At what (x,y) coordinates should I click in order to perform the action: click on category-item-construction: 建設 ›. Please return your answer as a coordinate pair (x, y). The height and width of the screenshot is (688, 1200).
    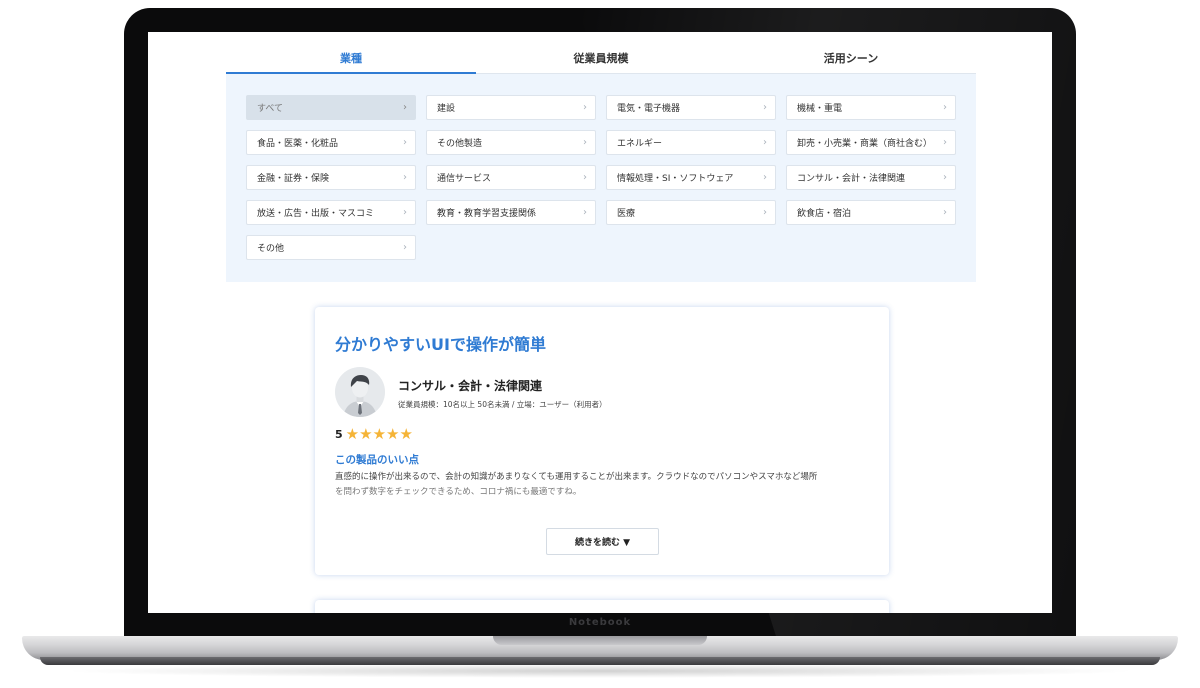
    Looking at the image, I should click on (511, 107).